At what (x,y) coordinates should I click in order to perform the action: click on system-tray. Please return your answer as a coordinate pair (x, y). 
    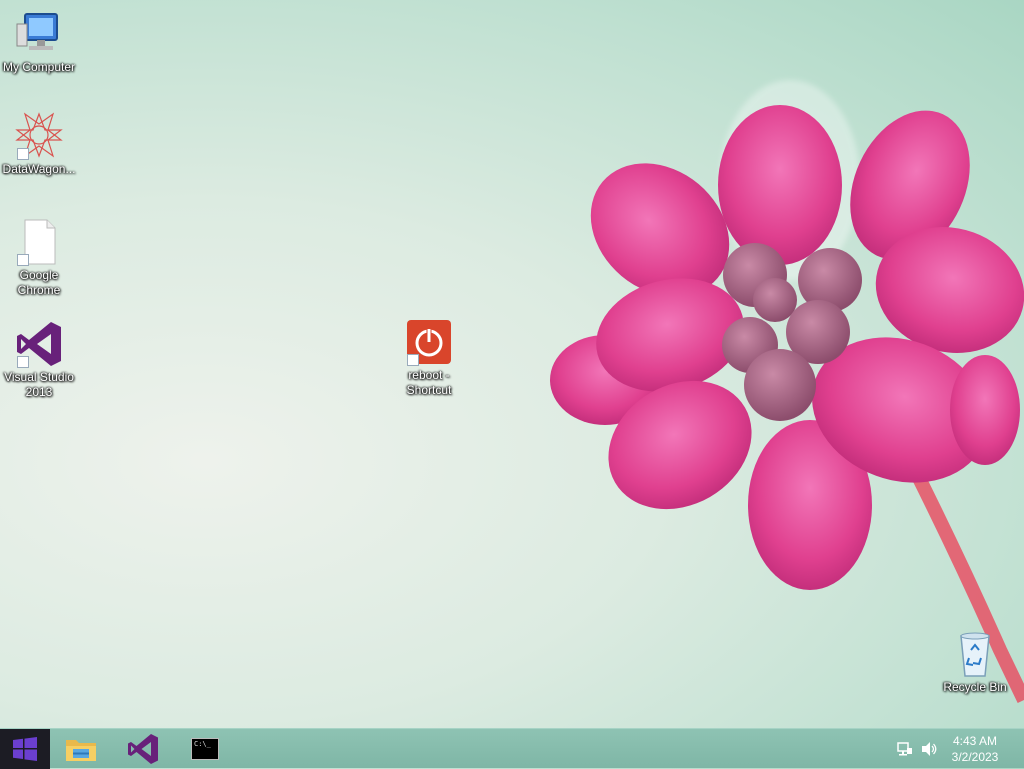
    Looking at the image, I should click on (917, 749).